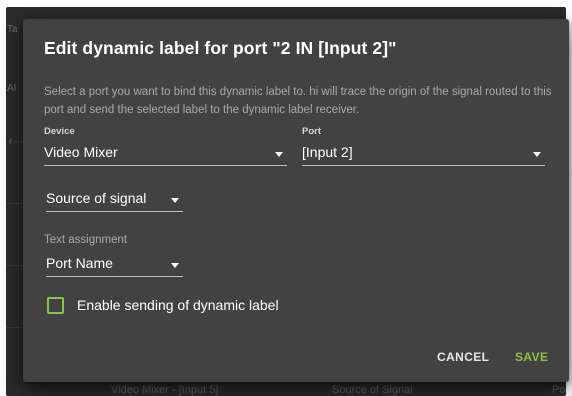 The height and width of the screenshot is (396, 572). I want to click on port-field-label: Port, so click(311, 131).